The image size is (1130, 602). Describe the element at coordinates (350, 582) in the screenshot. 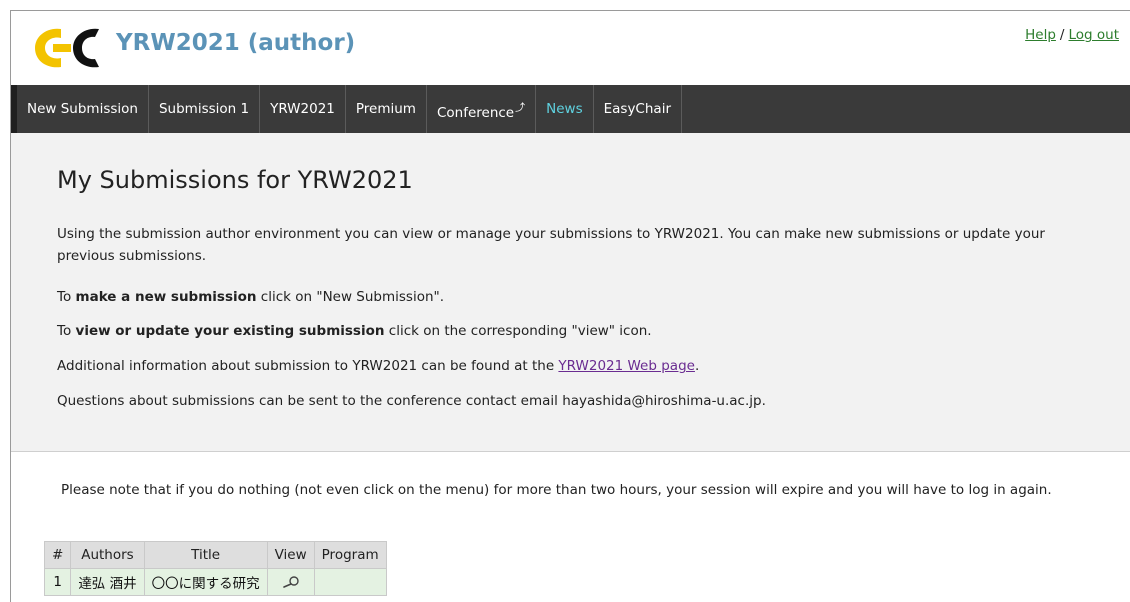

I see `row-program` at that location.